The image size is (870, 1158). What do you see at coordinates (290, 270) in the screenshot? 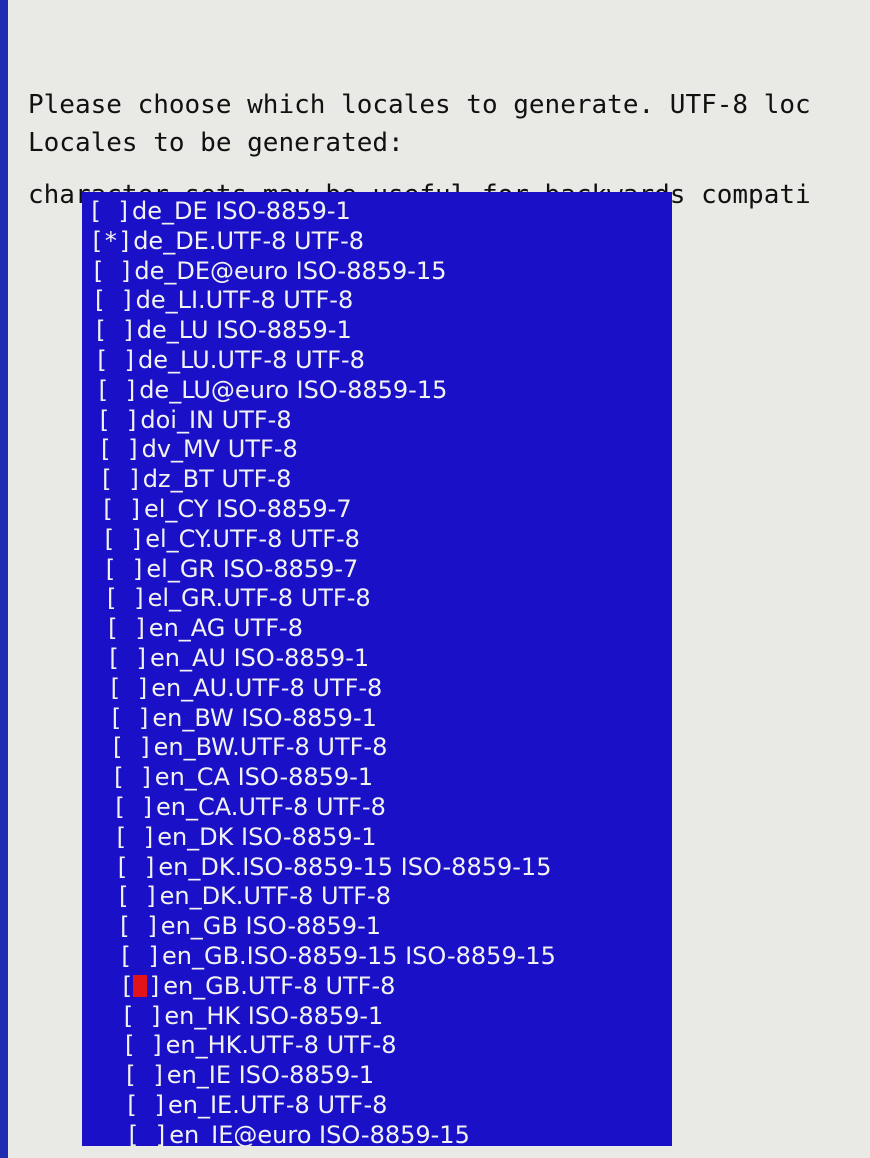
I see `locale-label: de_DE@euro ISO-8859-15` at bounding box center [290, 270].